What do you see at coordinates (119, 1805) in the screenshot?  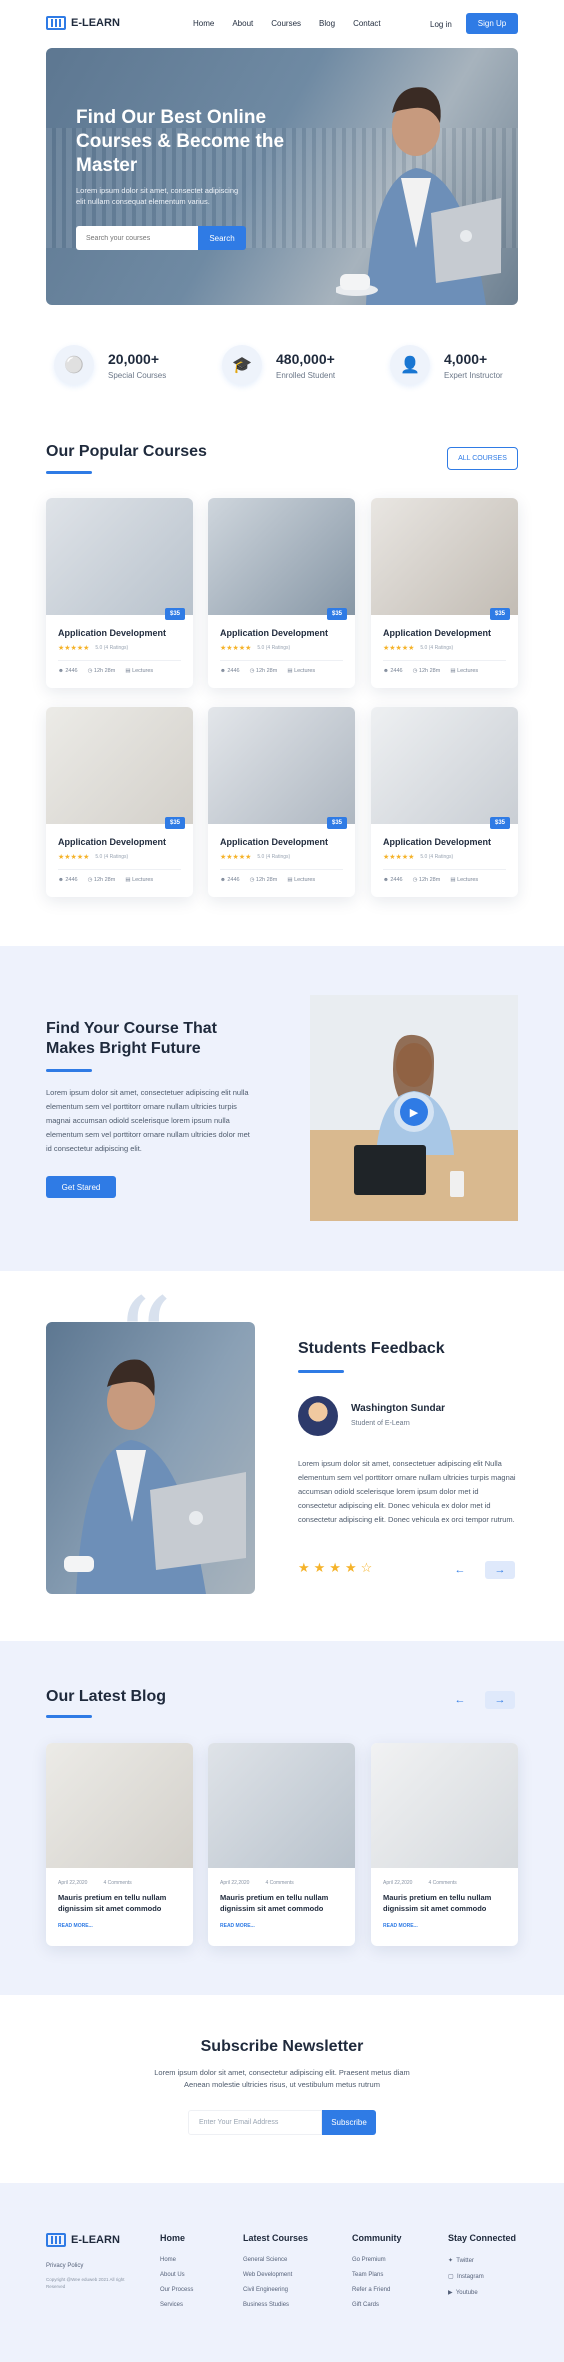 I see `blog-image` at bounding box center [119, 1805].